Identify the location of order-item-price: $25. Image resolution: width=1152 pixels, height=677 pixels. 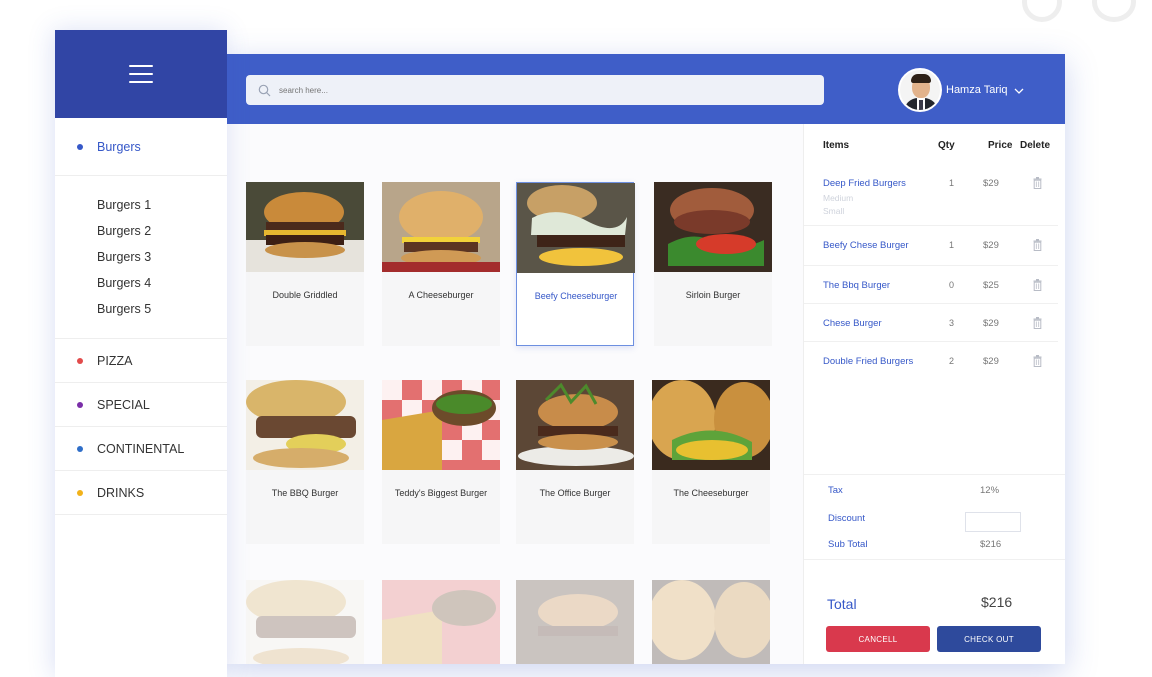
(991, 285).